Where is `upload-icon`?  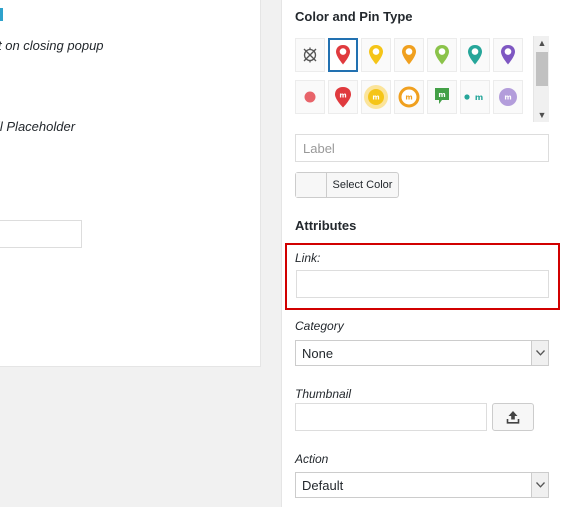 upload-icon is located at coordinates (513, 417).